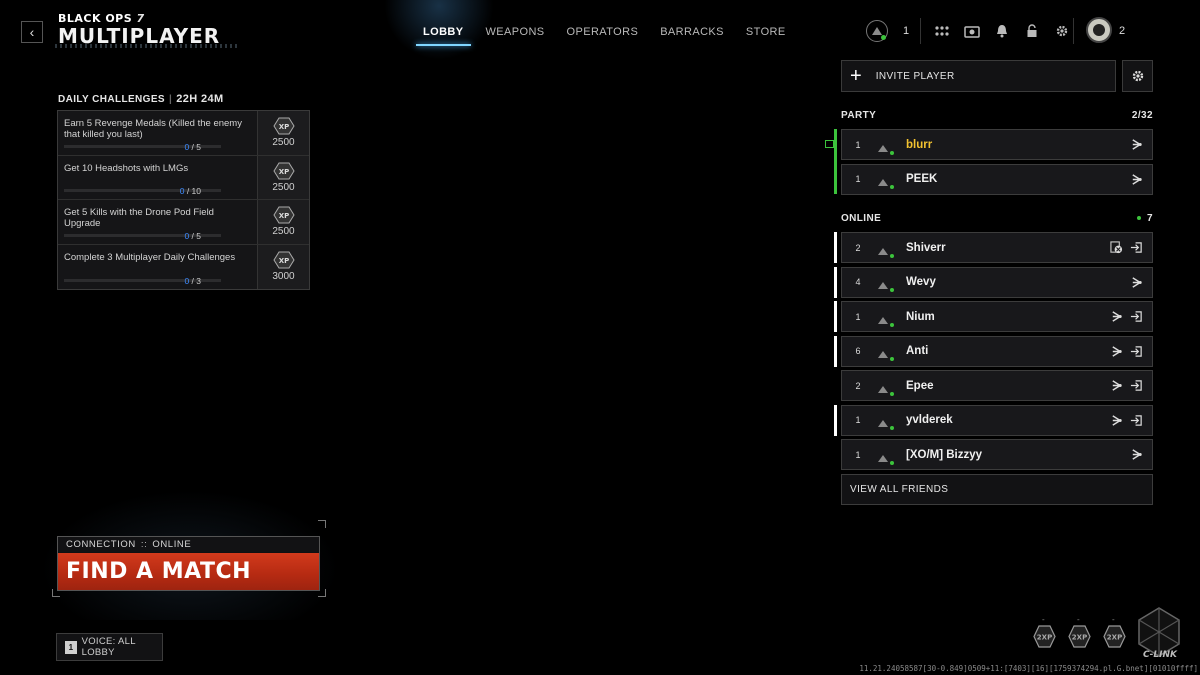  I want to click on friend-row: 1 Nium, so click(993, 316).